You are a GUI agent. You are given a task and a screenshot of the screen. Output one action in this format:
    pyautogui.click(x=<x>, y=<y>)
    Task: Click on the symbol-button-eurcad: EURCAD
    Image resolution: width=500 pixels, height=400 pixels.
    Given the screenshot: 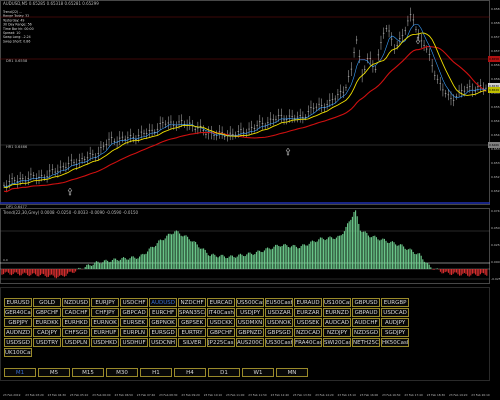 What is the action you would take?
    pyautogui.click(x=221, y=302)
    